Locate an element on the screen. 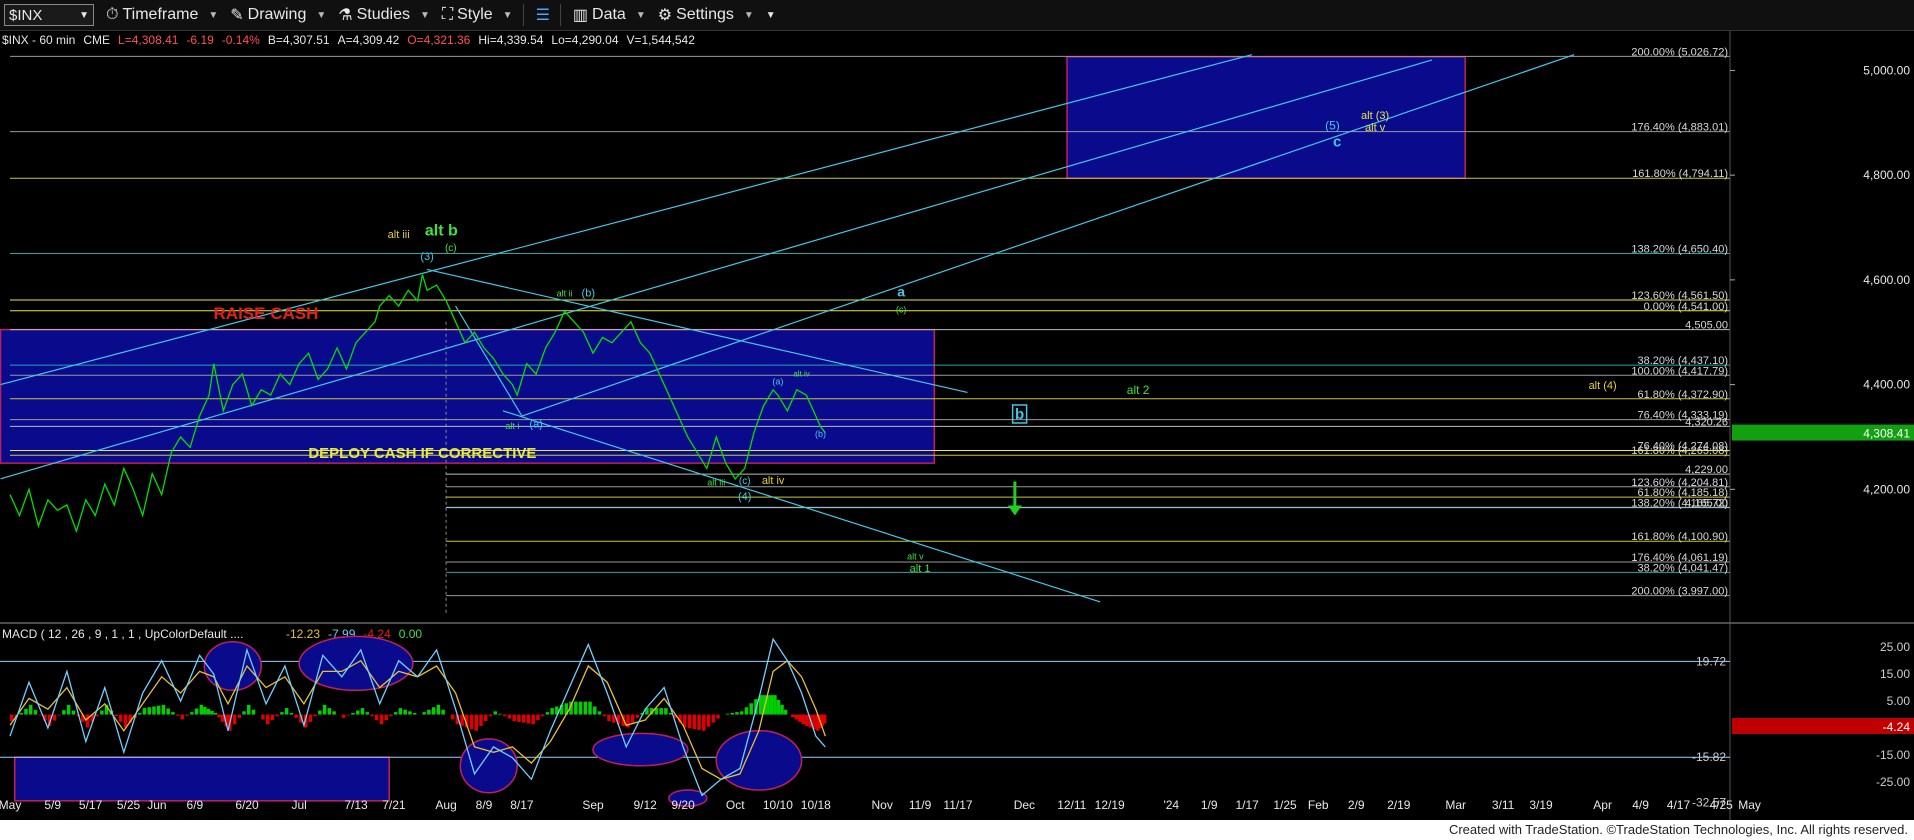 The width and height of the screenshot is (1914, 840). wave-label: (3) is located at coordinates (426, 257).